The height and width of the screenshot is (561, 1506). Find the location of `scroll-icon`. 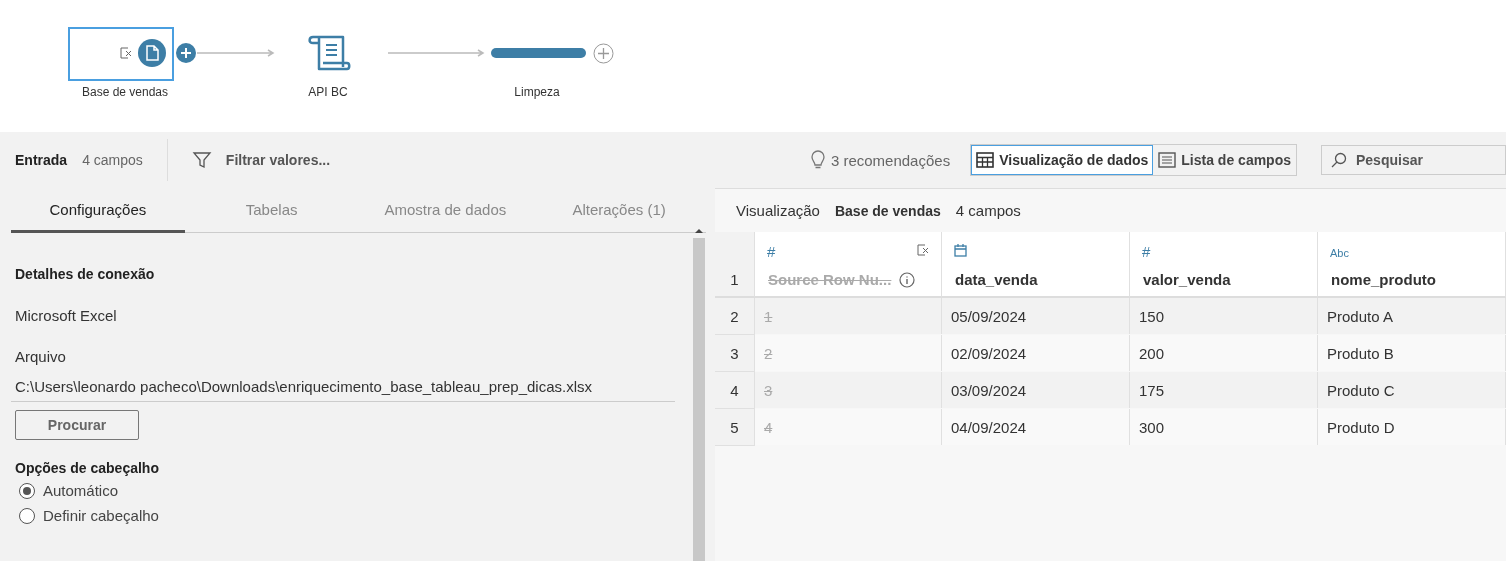

scroll-icon is located at coordinates (329, 53).